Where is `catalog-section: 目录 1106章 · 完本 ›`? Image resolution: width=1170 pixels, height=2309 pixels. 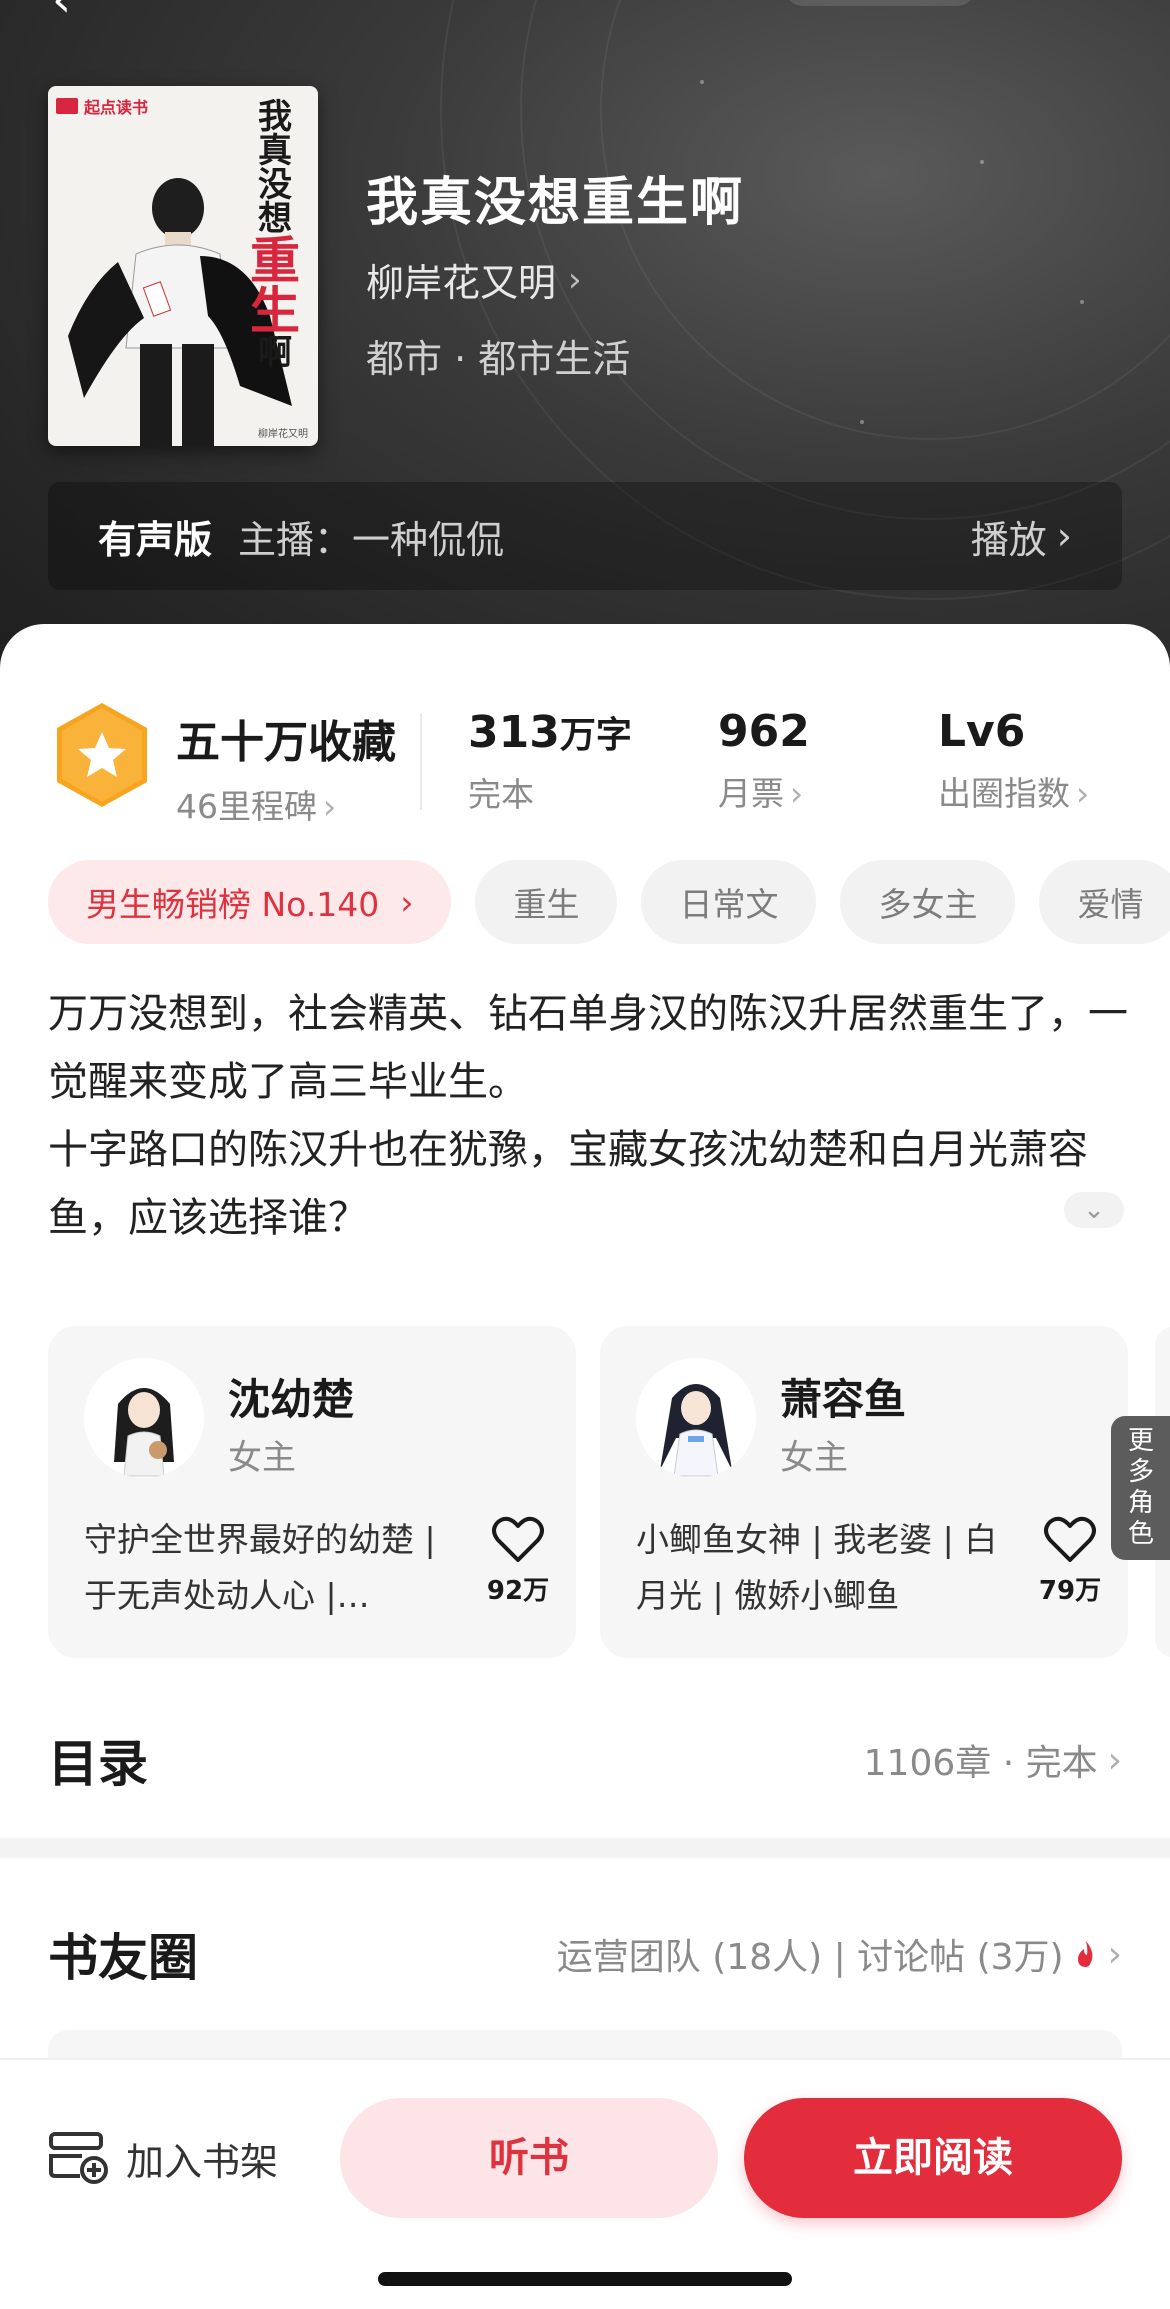 catalog-section: 目录 1106章 · 完本 › is located at coordinates (585, 1756).